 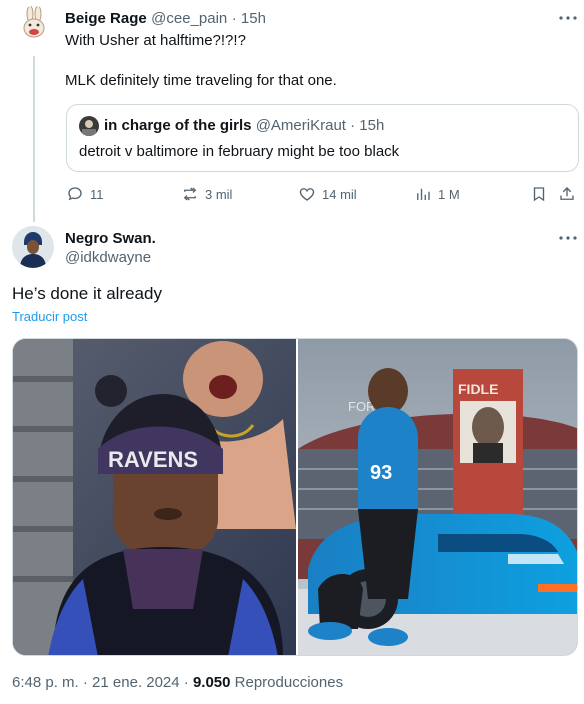 What do you see at coordinates (423, 194) in the screenshot?
I see `views-icon` at bounding box center [423, 194].